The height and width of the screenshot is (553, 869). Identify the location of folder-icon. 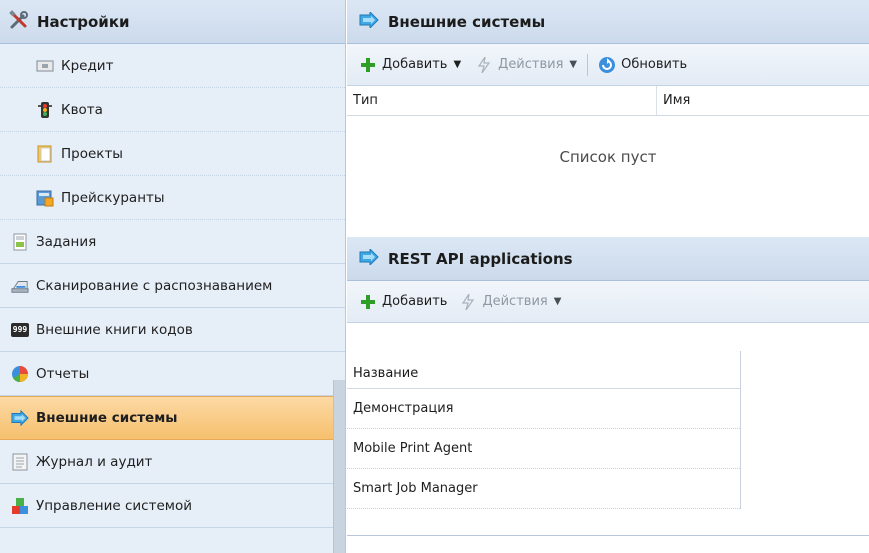
(45, 154).